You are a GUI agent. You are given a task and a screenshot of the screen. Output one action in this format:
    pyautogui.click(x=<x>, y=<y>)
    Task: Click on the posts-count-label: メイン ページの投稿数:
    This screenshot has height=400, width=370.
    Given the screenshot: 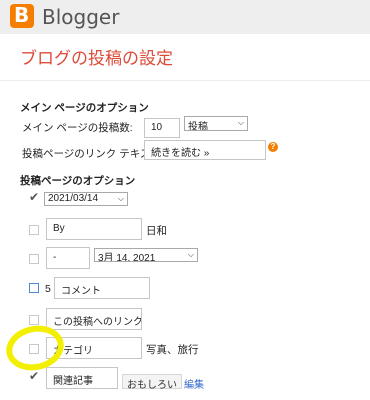 What is the action you would take?
    pyautogui.click(x=77, y=128)
    